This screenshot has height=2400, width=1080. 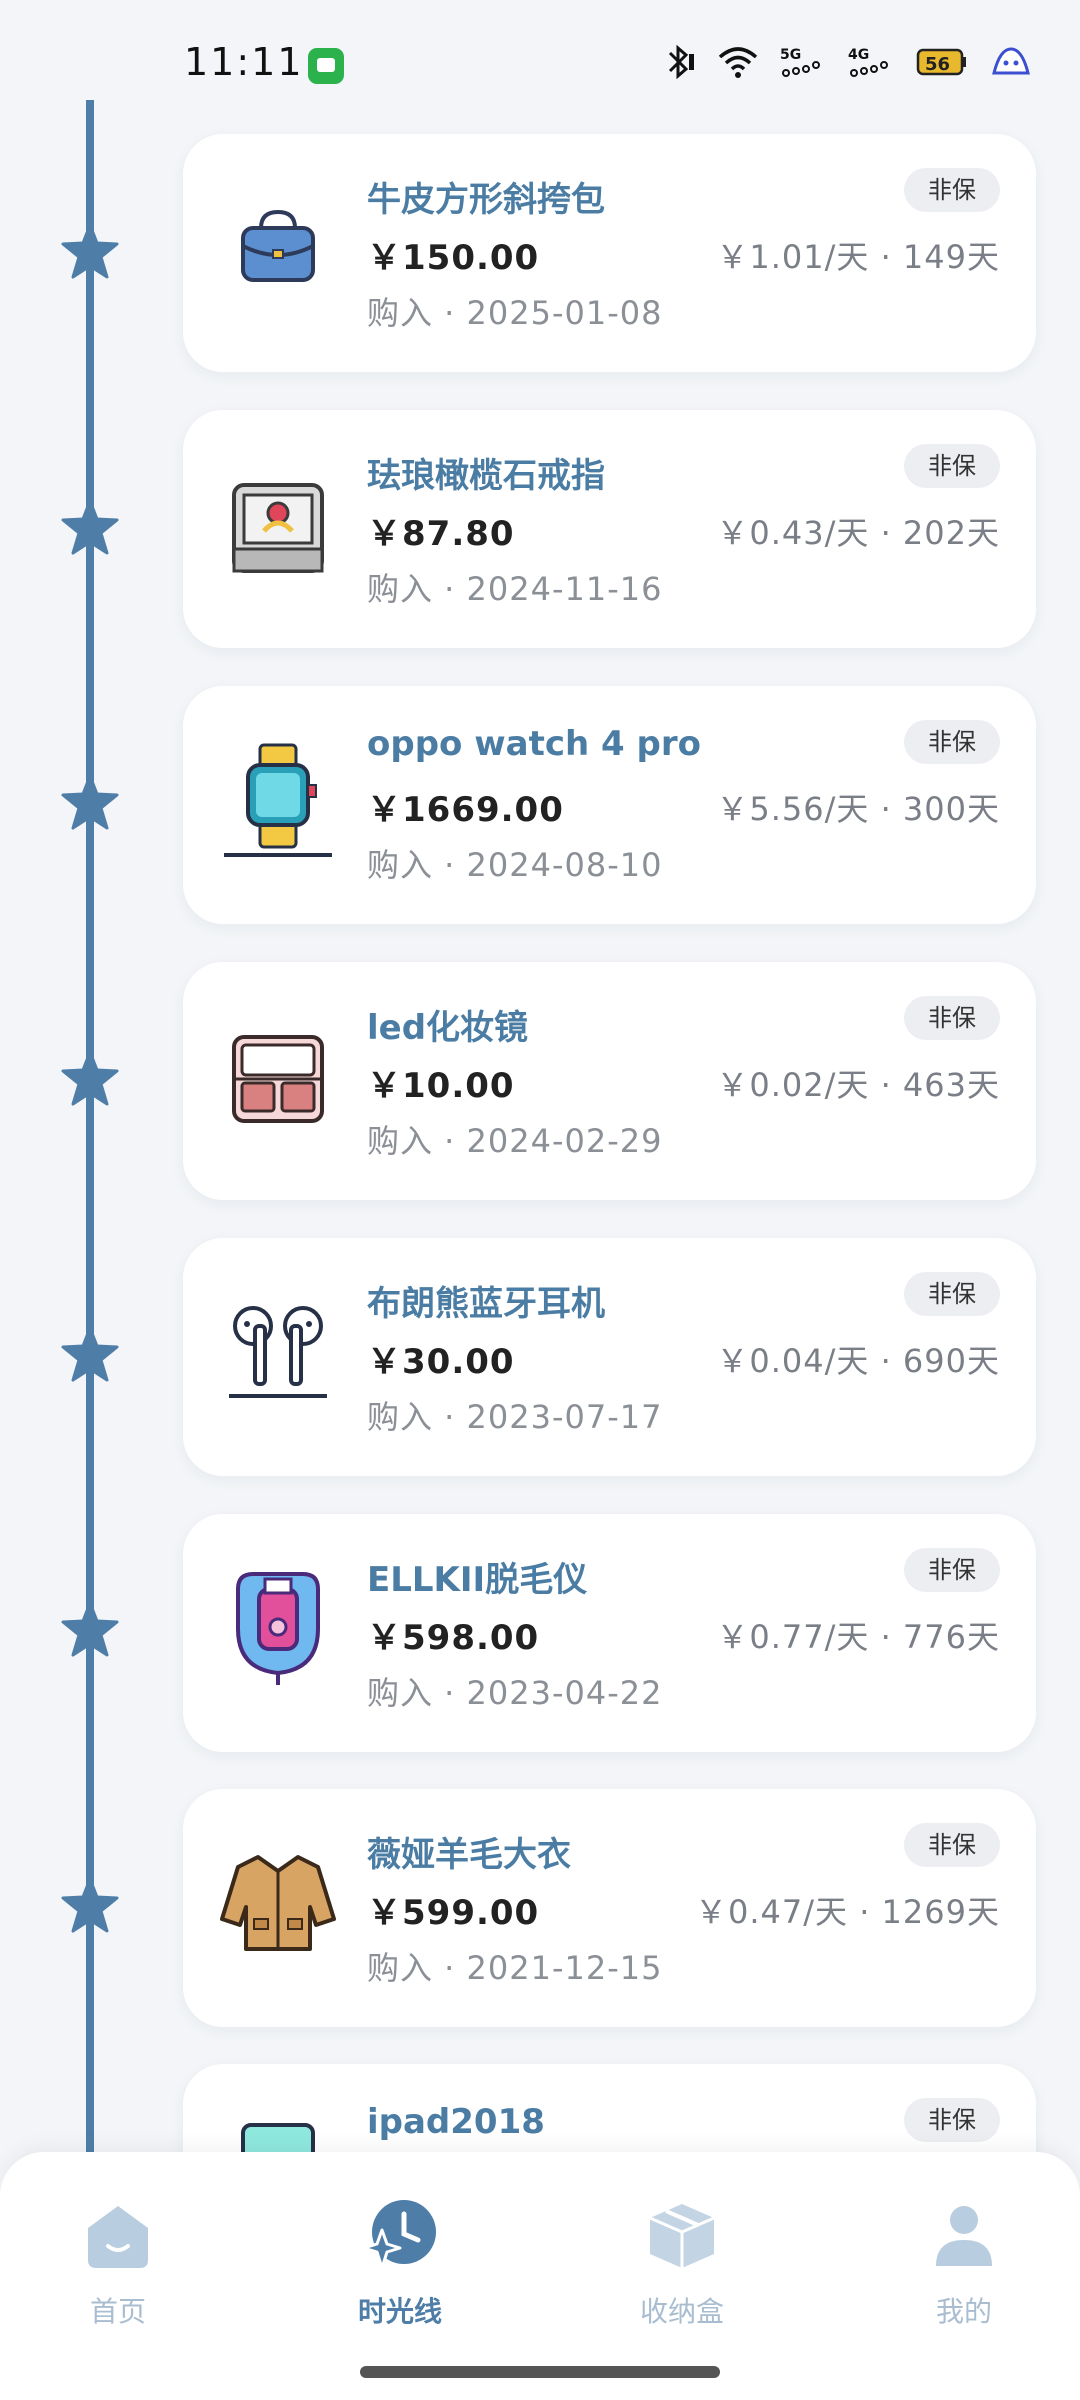 I want to click on item-purchase-date: 购入 · 2023-04-22, so click(x=515, y=1693).